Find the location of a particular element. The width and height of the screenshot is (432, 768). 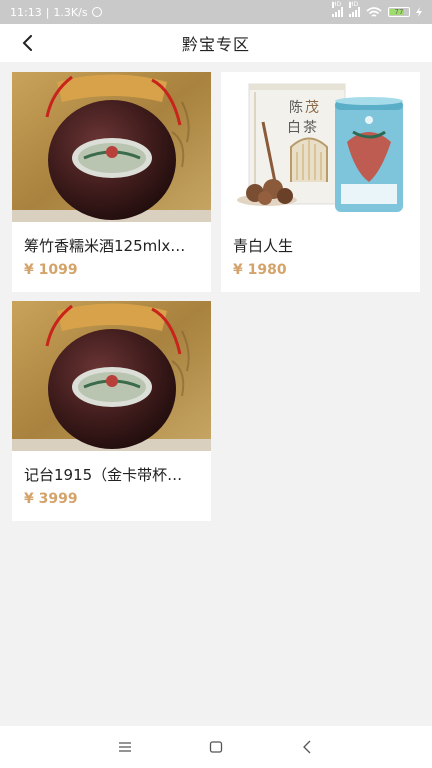

status-time: 11:13 is located at coordinates (26, 12).